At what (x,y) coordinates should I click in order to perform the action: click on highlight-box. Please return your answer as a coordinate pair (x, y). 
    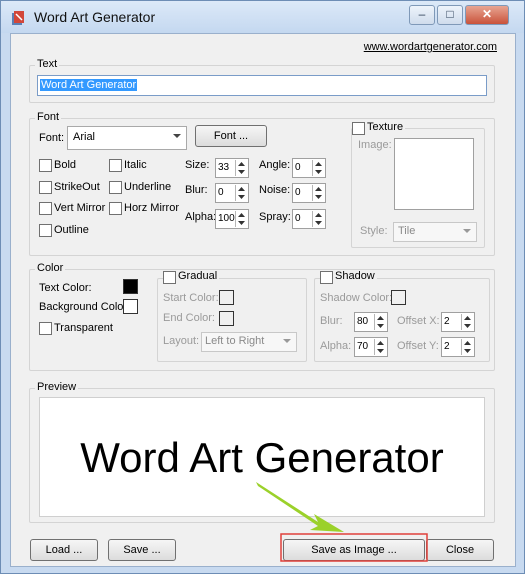
    Looking at the image, I should click on (354, 547).